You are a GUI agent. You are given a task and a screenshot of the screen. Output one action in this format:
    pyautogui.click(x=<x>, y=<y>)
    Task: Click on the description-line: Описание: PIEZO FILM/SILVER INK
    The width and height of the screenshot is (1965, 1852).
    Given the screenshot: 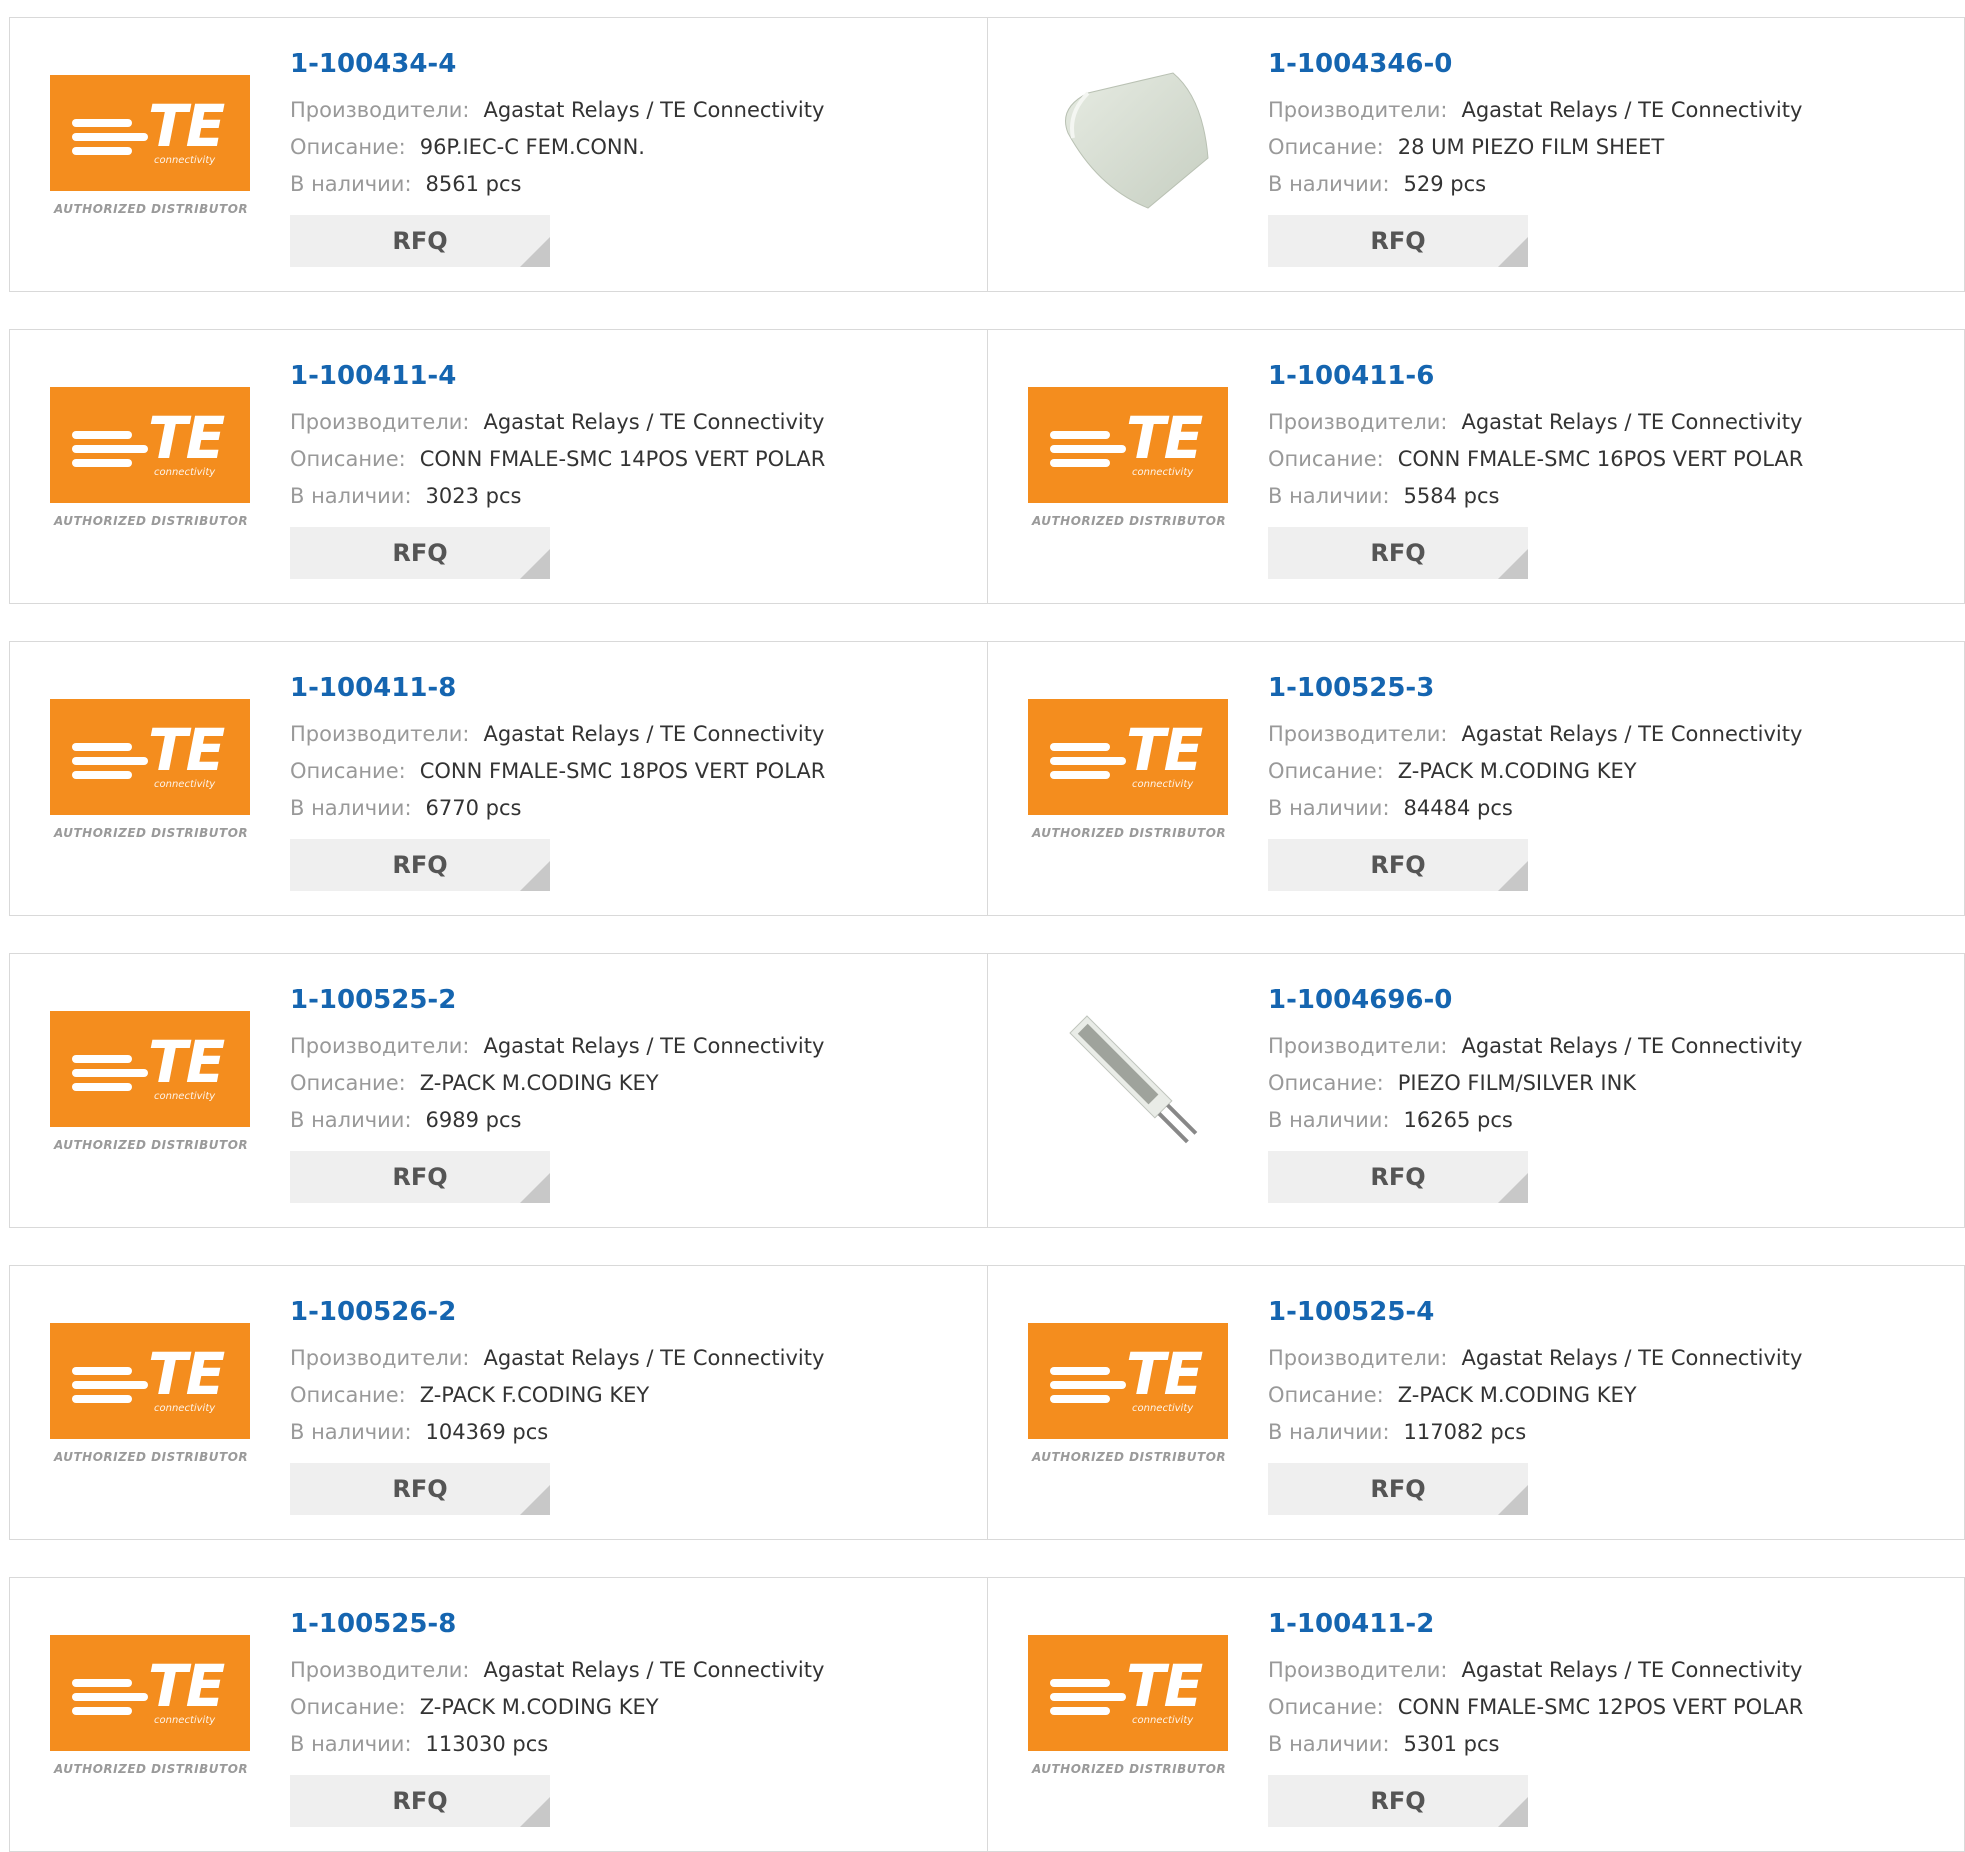 What is the action you would take?
    pyautogui.click(x=1535, y=1083)
    